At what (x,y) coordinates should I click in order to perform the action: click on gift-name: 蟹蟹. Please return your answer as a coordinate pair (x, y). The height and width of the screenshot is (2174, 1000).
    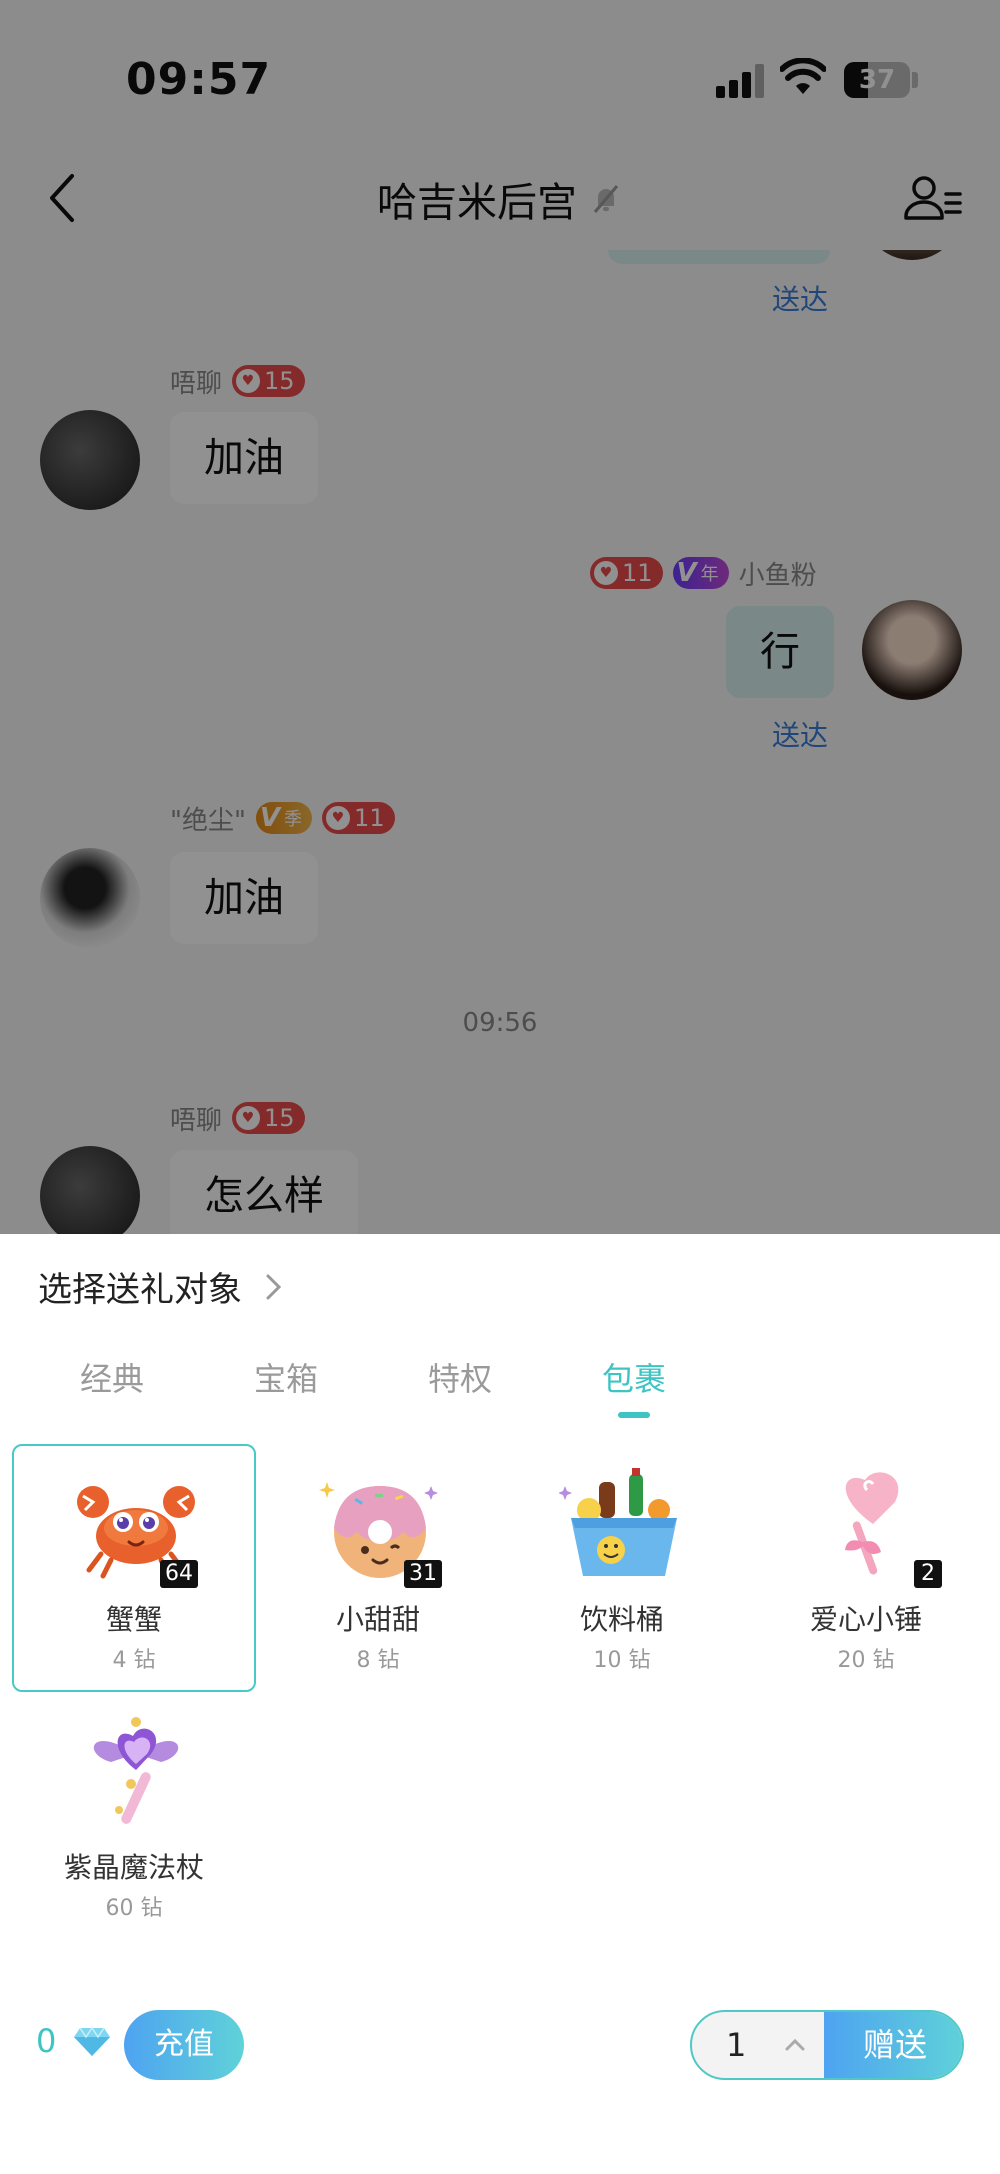
    Looking at the image, I should click on (133, 1619).